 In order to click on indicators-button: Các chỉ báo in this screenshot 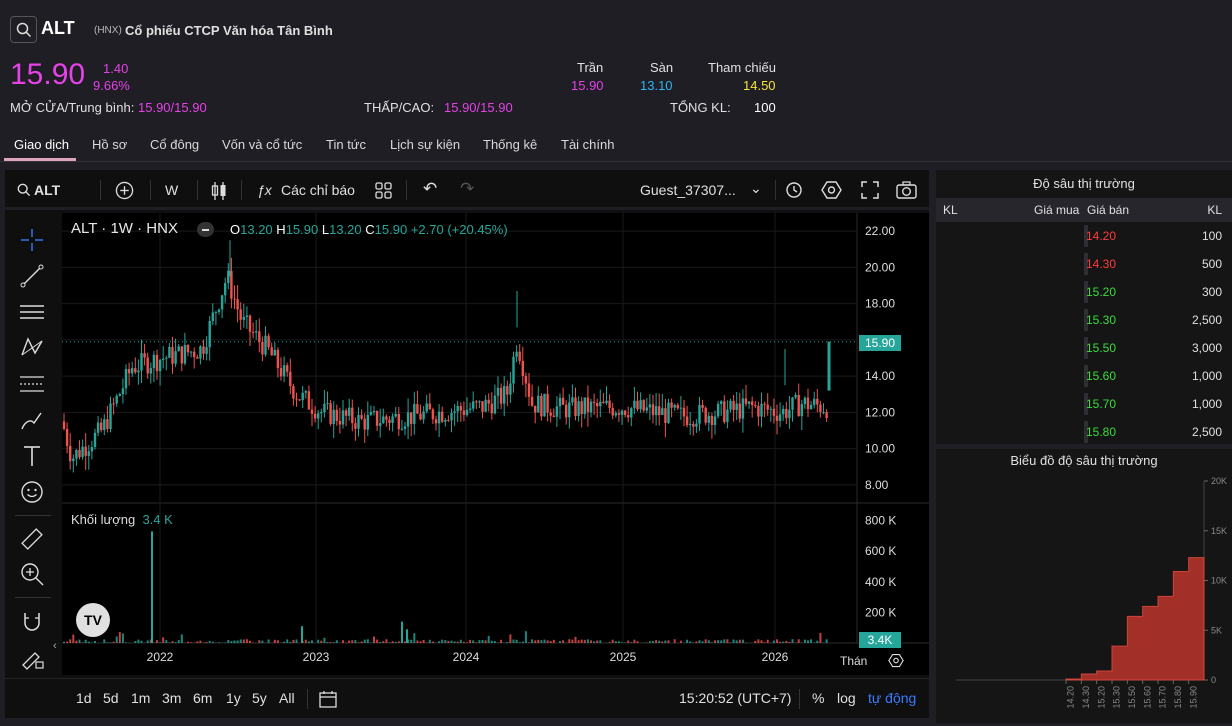, I will do `click(318, 190)`.